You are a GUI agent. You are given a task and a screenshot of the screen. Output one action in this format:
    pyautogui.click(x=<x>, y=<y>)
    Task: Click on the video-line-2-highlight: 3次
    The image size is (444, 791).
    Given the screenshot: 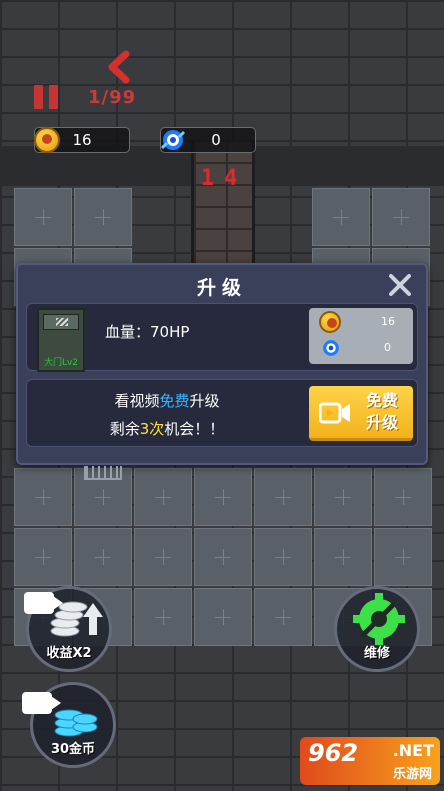 What is the action you would take?
    pyautogui.click(x=152, y=429)
    